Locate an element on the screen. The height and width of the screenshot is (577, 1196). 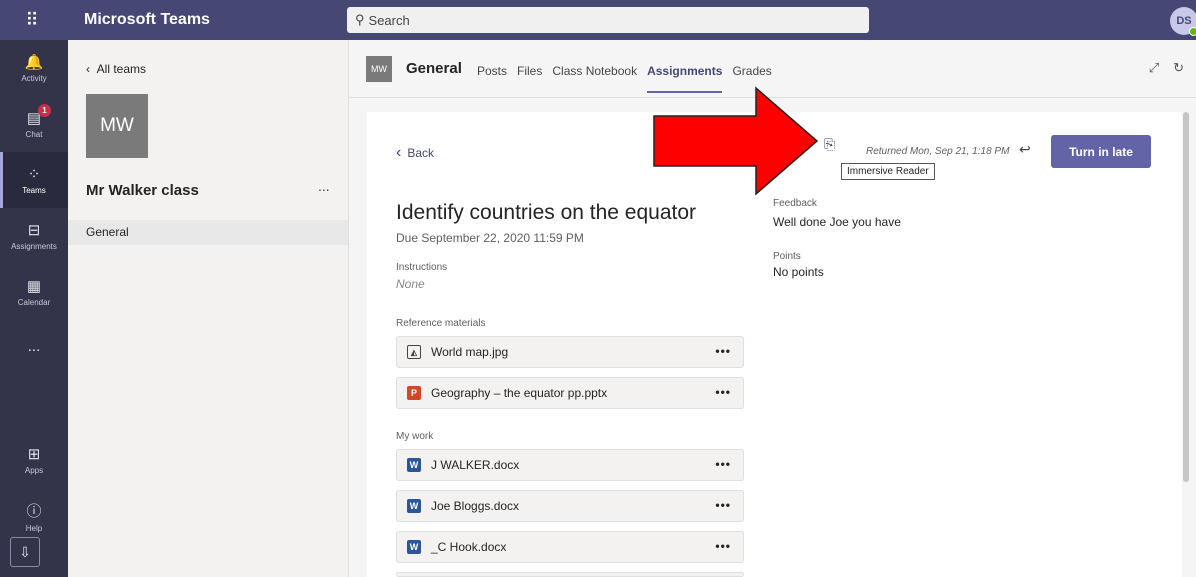
rail-item-activity: 🔔 Activity is located at coordinates (34, 68).